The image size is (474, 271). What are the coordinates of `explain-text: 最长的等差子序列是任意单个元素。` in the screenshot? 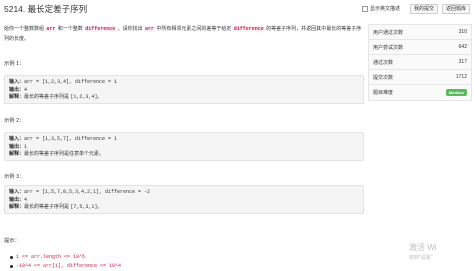 It's located at (64, 154).